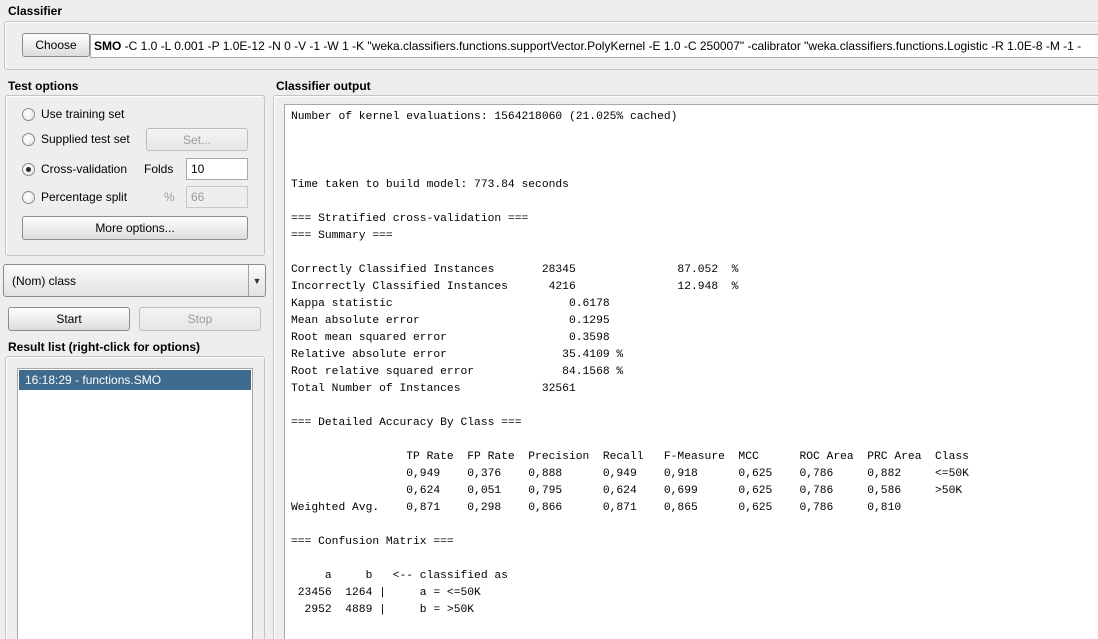 The image size is (1098, 639). What do you see at coordinates (383, 610) in the screenshot?
I see `output-line: 2952 4889 | b = >50K` at bounding box center [383, 610].